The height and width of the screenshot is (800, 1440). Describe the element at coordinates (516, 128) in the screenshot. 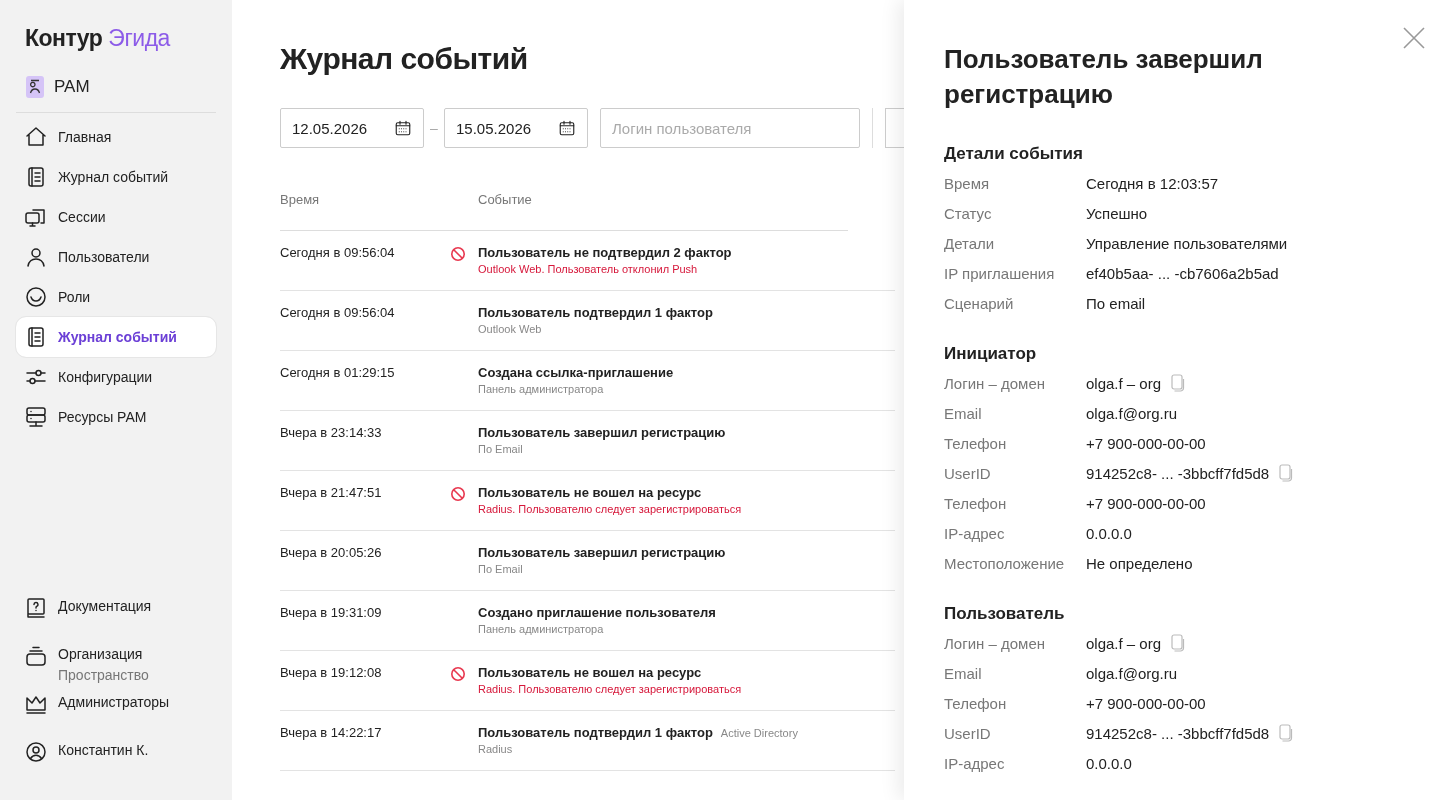

I see `date-field: 15.05.2026` at that location.